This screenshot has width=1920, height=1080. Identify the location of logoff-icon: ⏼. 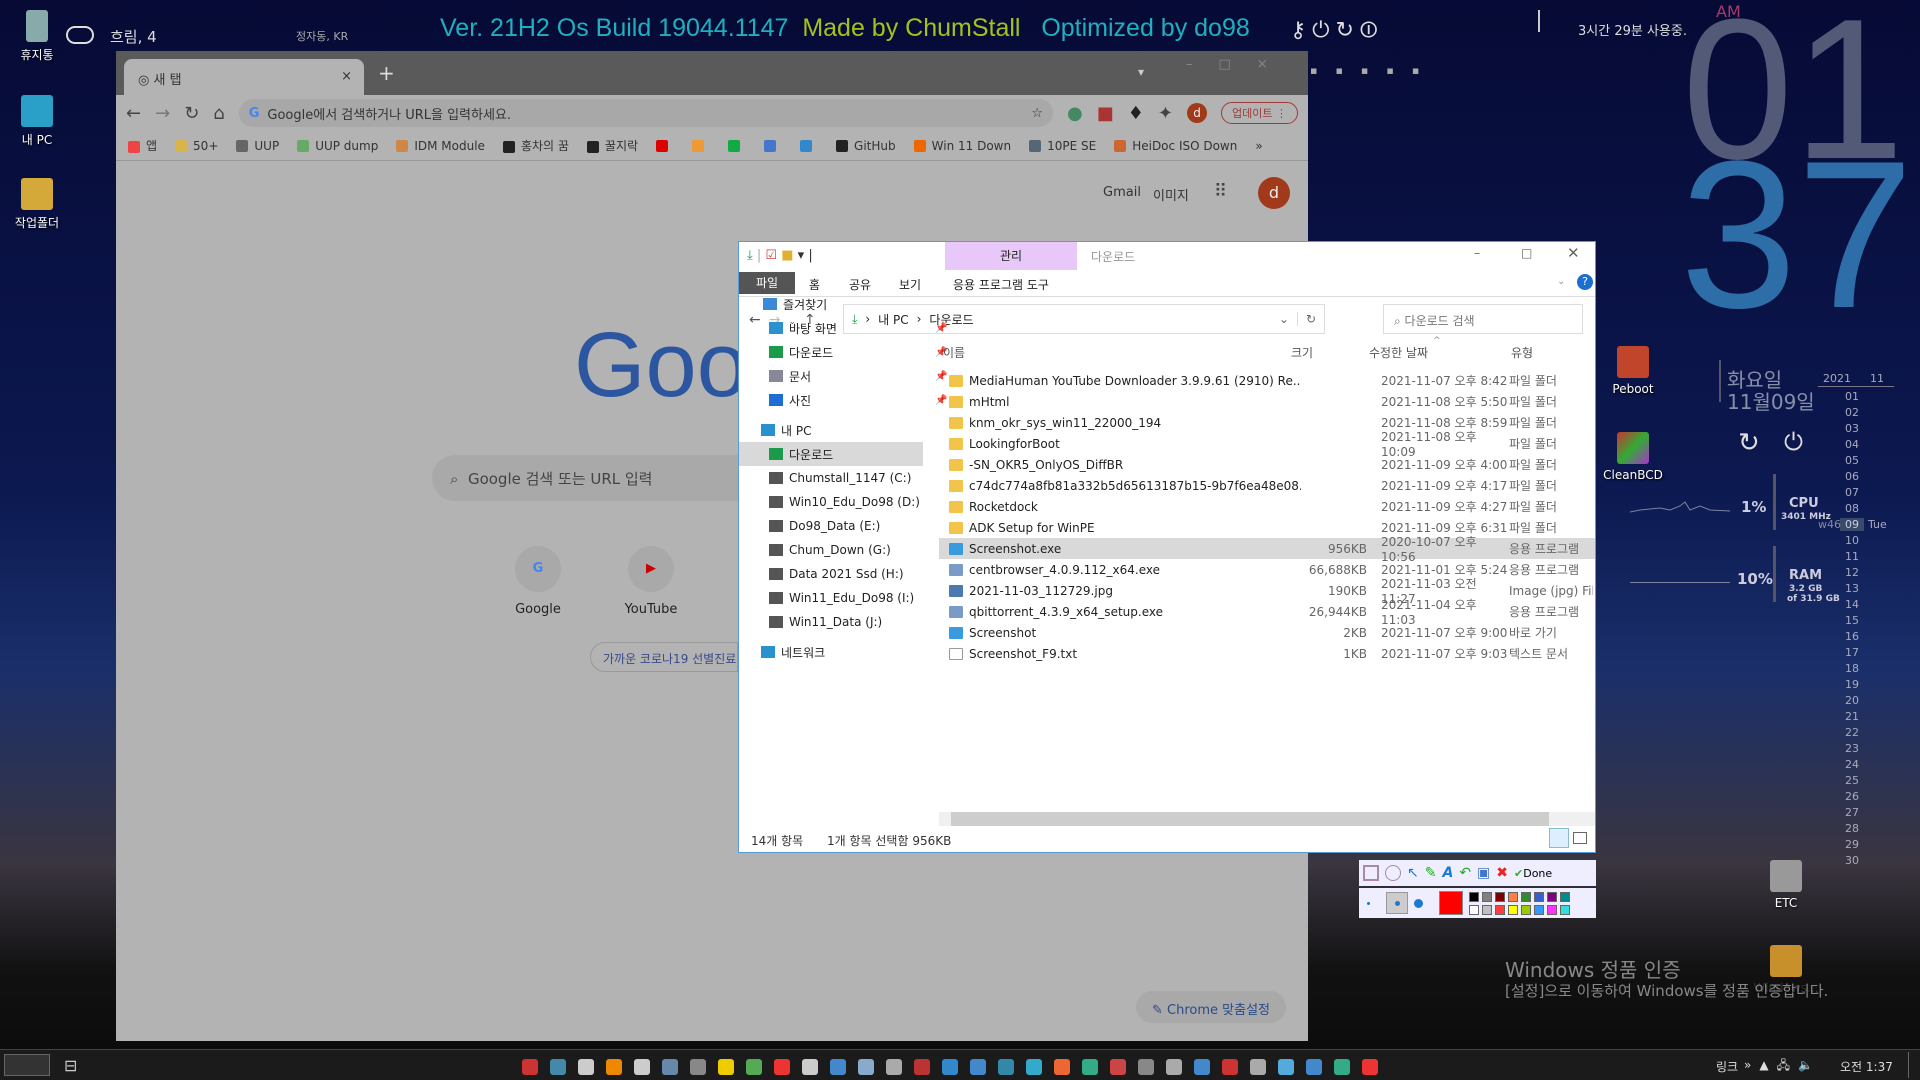
(1371, 30).